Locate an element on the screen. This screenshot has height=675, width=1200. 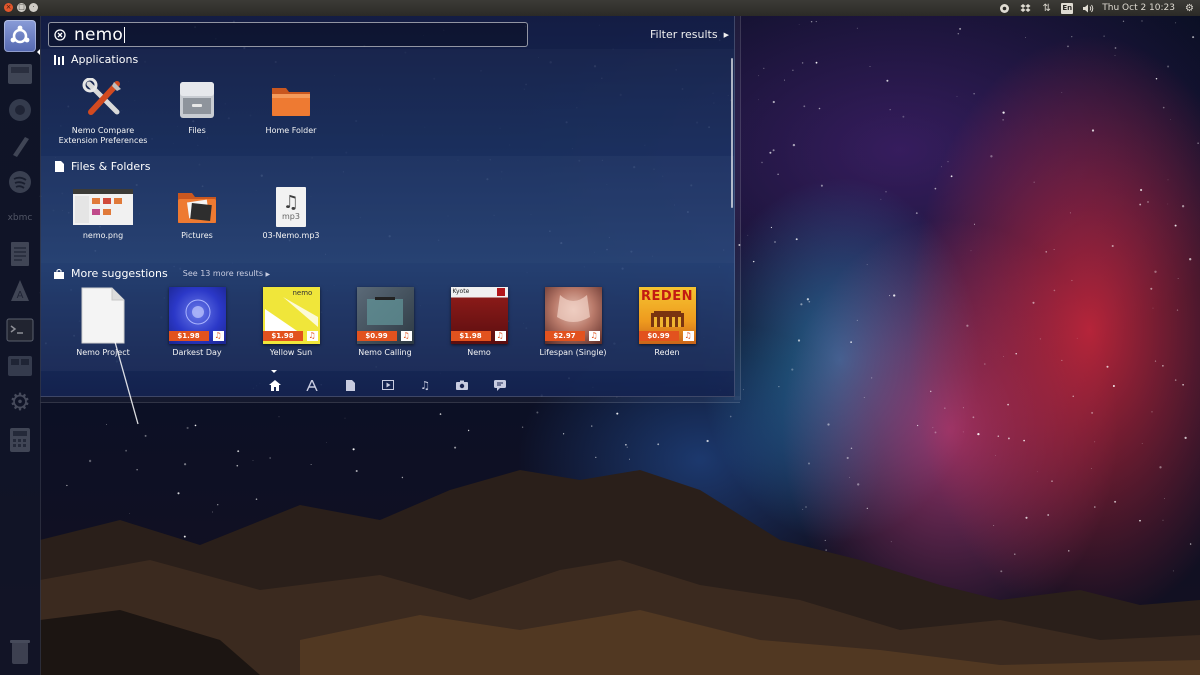
file-tile-pictures: Pictures is located at coordinates (197, 214).